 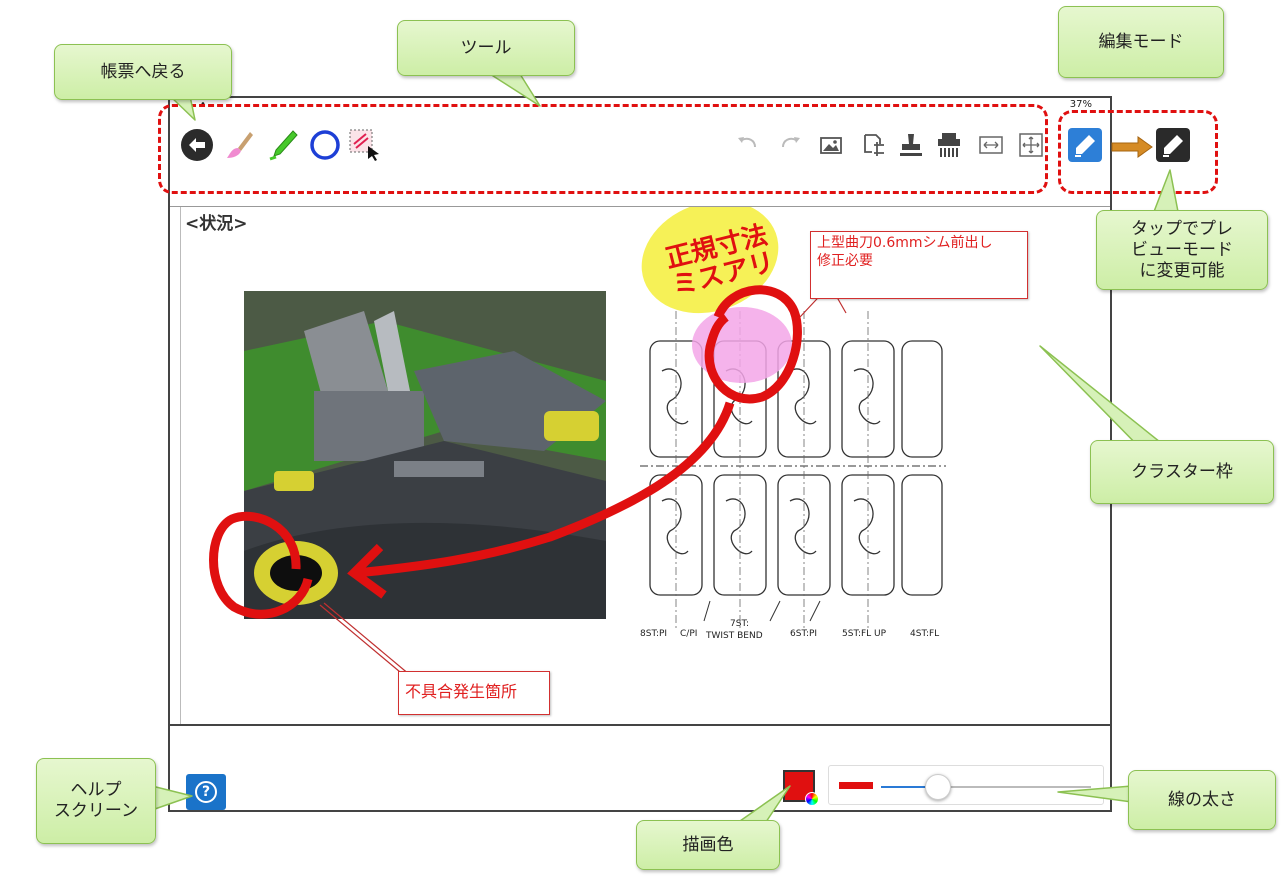 I want to click on bubble-back-to-form: 帳票へ戻る, so click(x=143, y=72).